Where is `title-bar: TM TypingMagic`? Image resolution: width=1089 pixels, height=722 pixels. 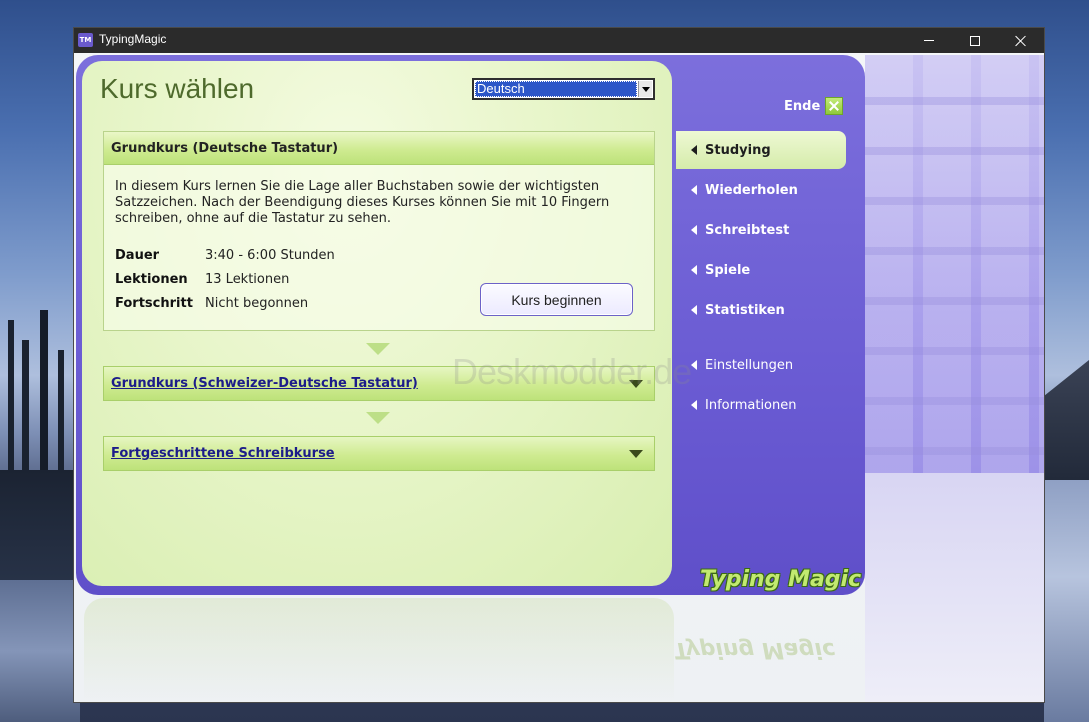
title-bar: TM TypingMagic is located at coordinates (559, 40).